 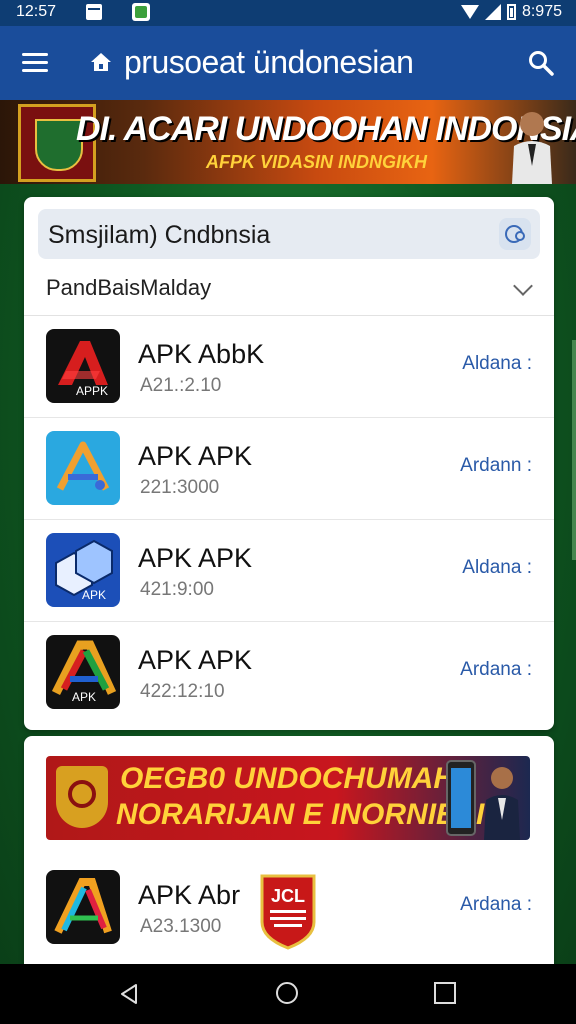 What do you see at coordinates (300, 814) in the screenshot?
I see `banner-line-2: NORARIJAN E INORNIESI` at bounding box center [300, 814].